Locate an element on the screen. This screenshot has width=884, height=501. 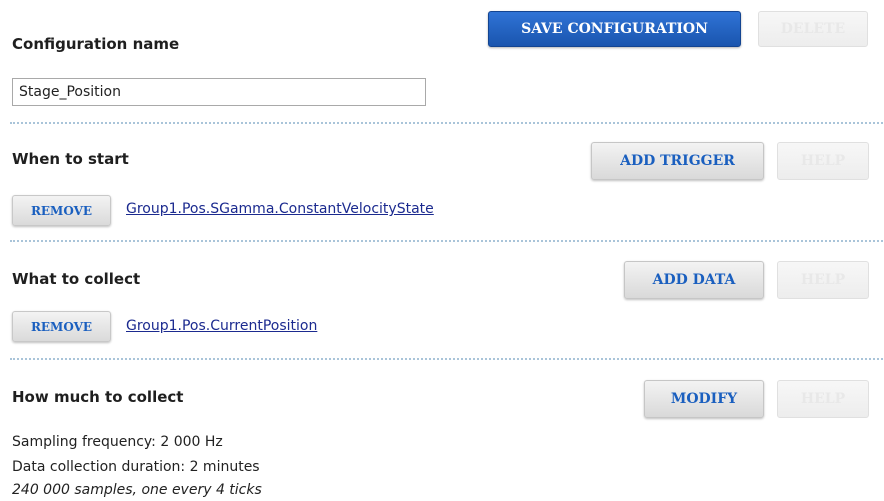
collection-duration-text: Data collection duration: 2 minutes is located at coordinates (136, 467).